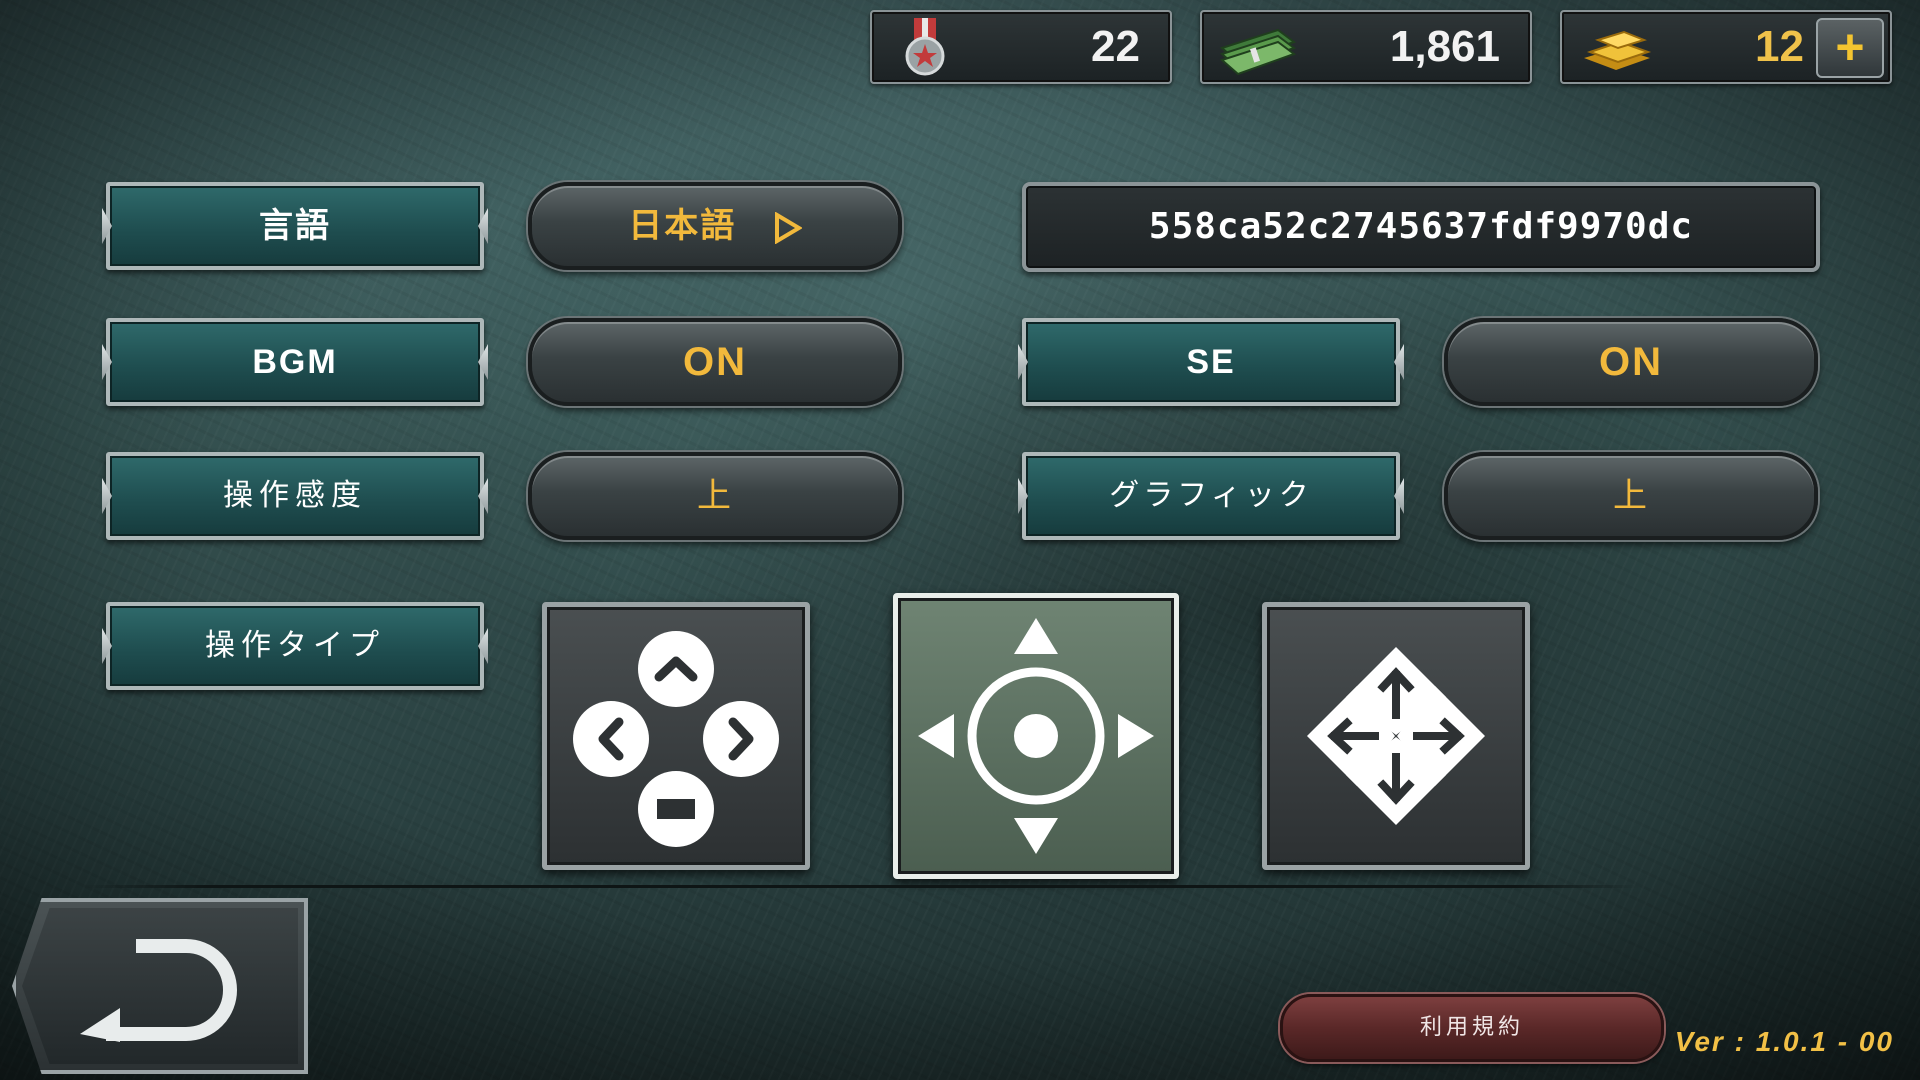  I want to click on control-type-arrow-diamond, so click(1396, 736).